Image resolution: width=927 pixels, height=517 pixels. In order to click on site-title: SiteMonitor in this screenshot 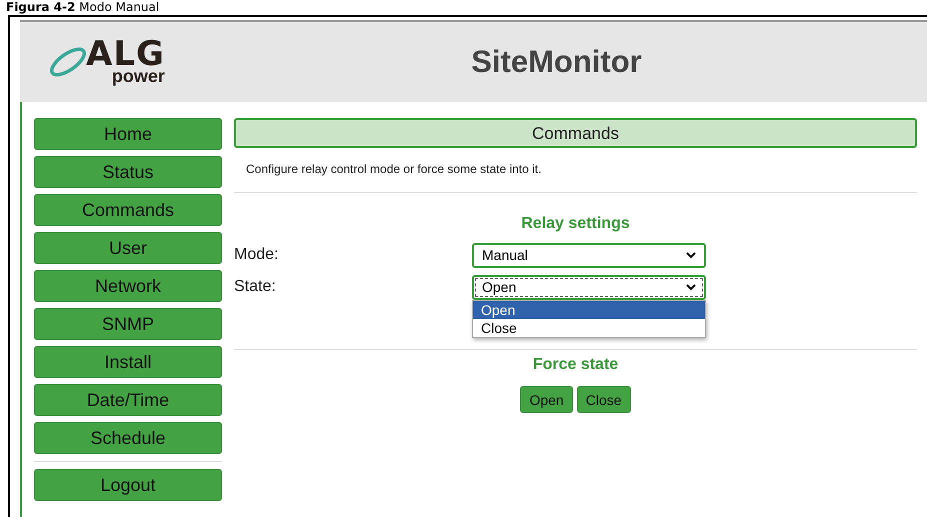, I will do `click(556, 62)`.